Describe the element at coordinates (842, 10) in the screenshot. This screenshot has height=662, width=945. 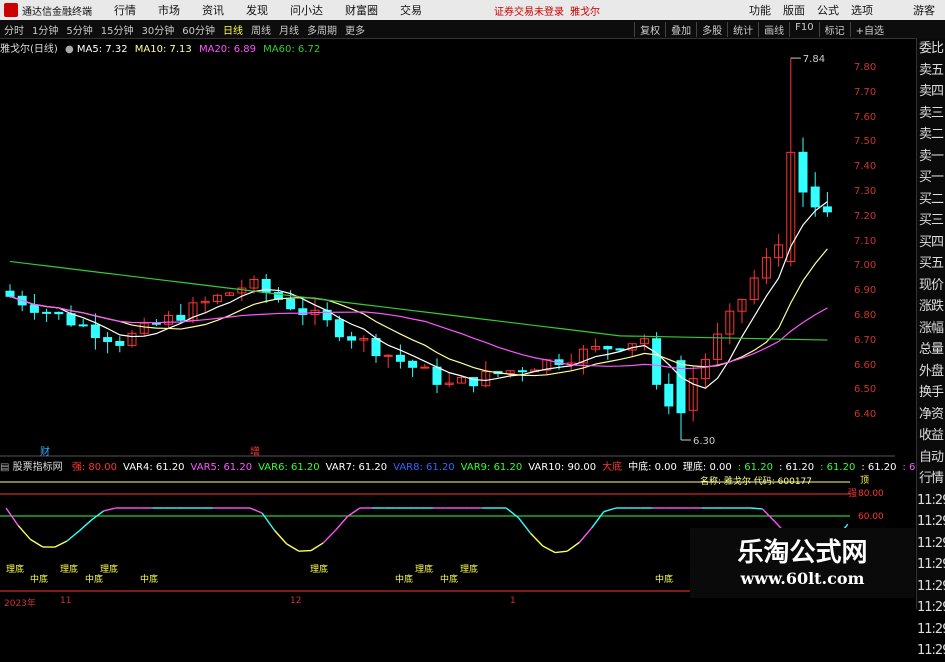
I see `menubar-right: 功能 版面 公式 选项 游客` at that location.